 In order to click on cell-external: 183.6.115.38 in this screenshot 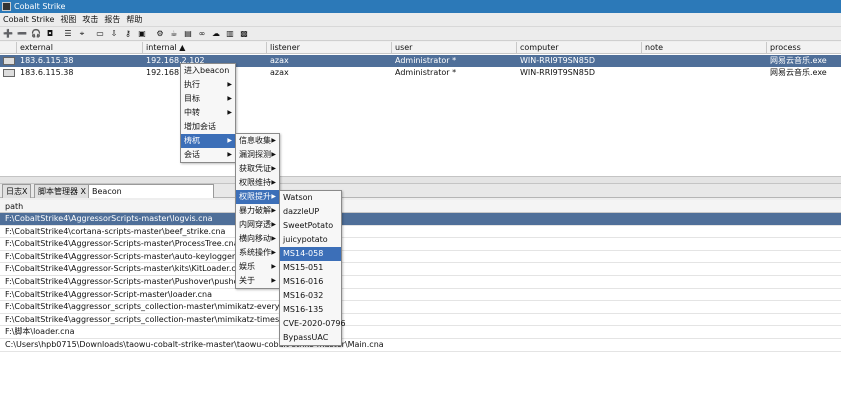, I will do `click(47, 60)`.